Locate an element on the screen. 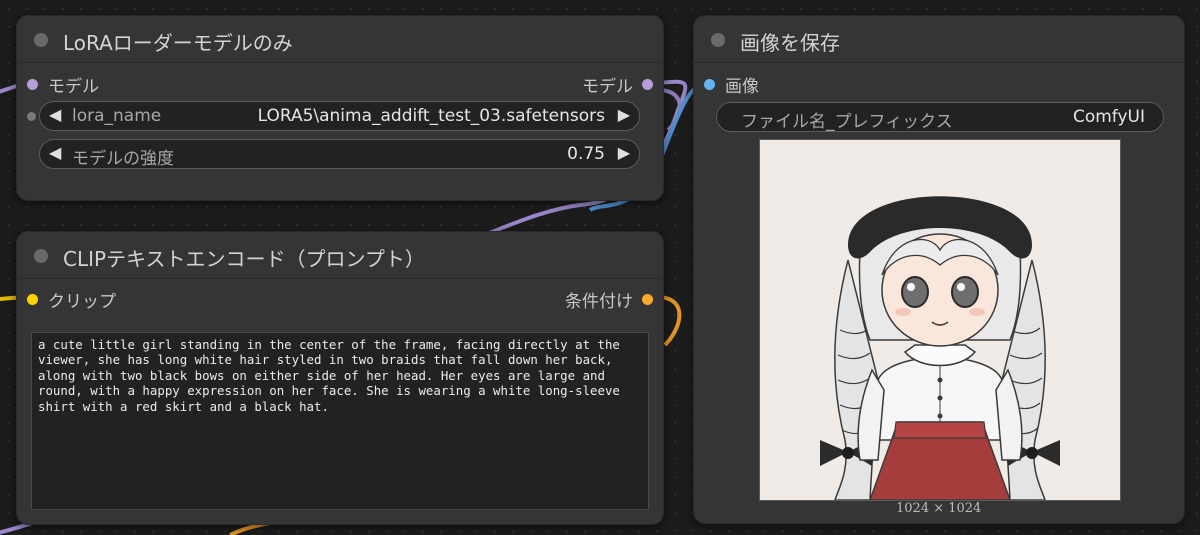 The image size is (1200, 535). model-input-label: モデル is located at coordinates (73, 87).